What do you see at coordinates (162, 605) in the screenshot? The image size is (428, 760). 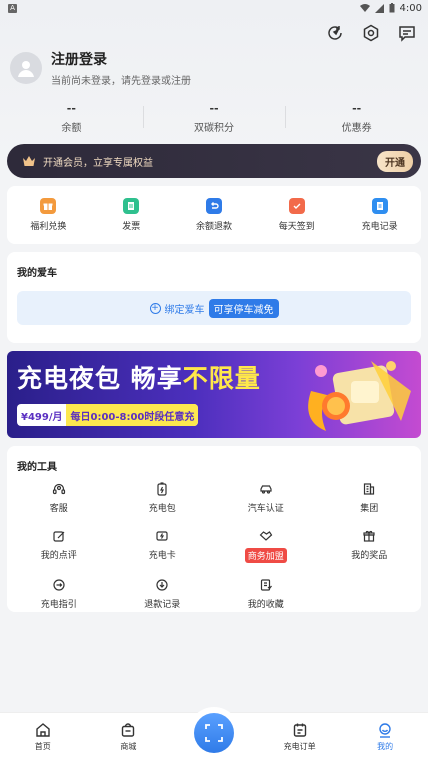 I see `tool-label: 退款记录` at bounding box center [162, 605].